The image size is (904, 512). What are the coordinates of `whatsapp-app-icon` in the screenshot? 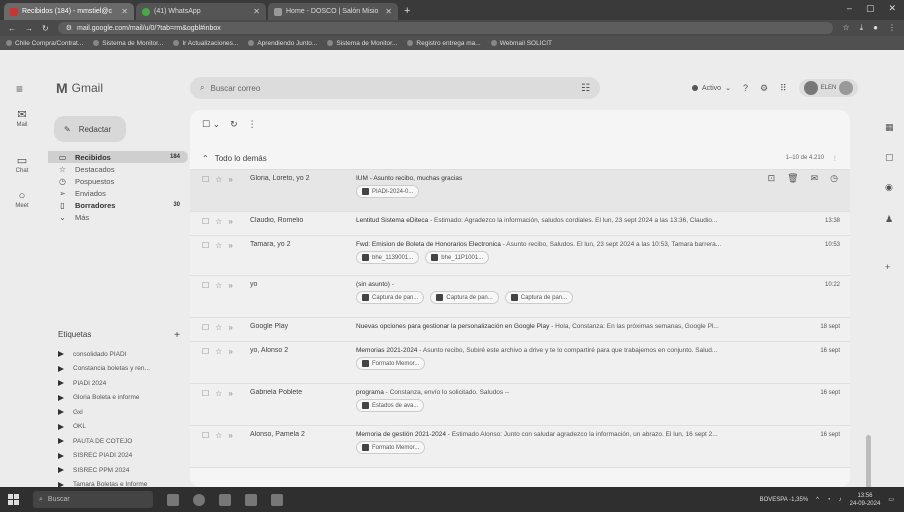 It's located at (251, 499).